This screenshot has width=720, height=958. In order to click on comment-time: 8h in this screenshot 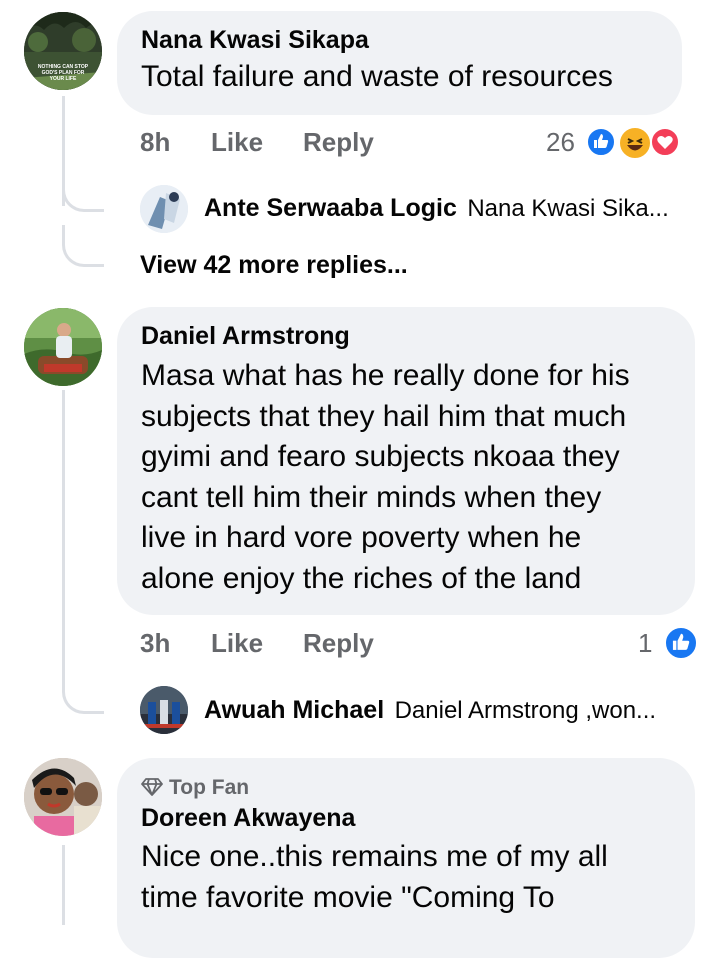, I will do `click(155, 142)`.